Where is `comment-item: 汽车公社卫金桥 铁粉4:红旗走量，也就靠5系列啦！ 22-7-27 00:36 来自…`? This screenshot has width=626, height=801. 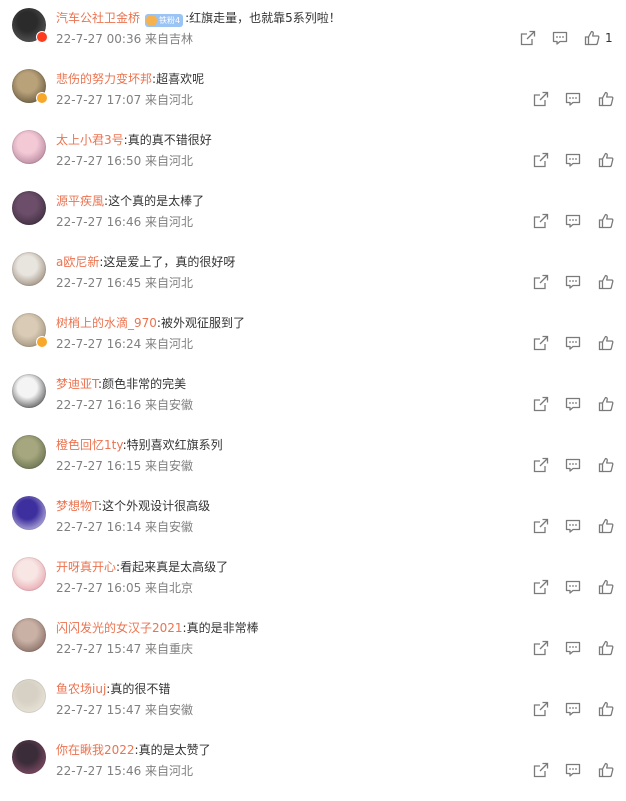
comment-item: 汽车公社卫金桥 铁粉4:红旗走量，也就靠5系列啦！ 22-7-27 00:36 来自… is located at coordinates (313, 38).